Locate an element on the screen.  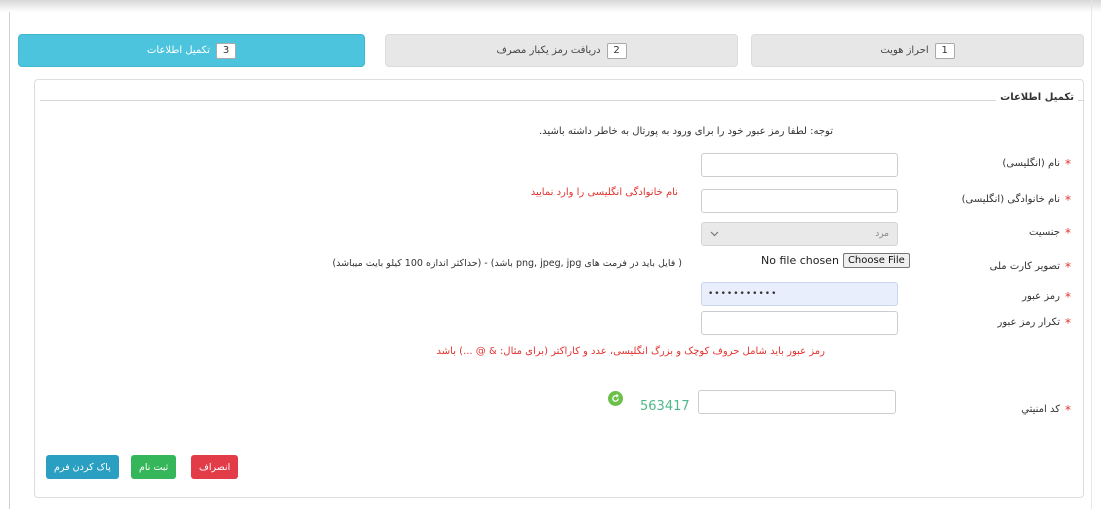
captcha-input is located at coordinates (797, 402).